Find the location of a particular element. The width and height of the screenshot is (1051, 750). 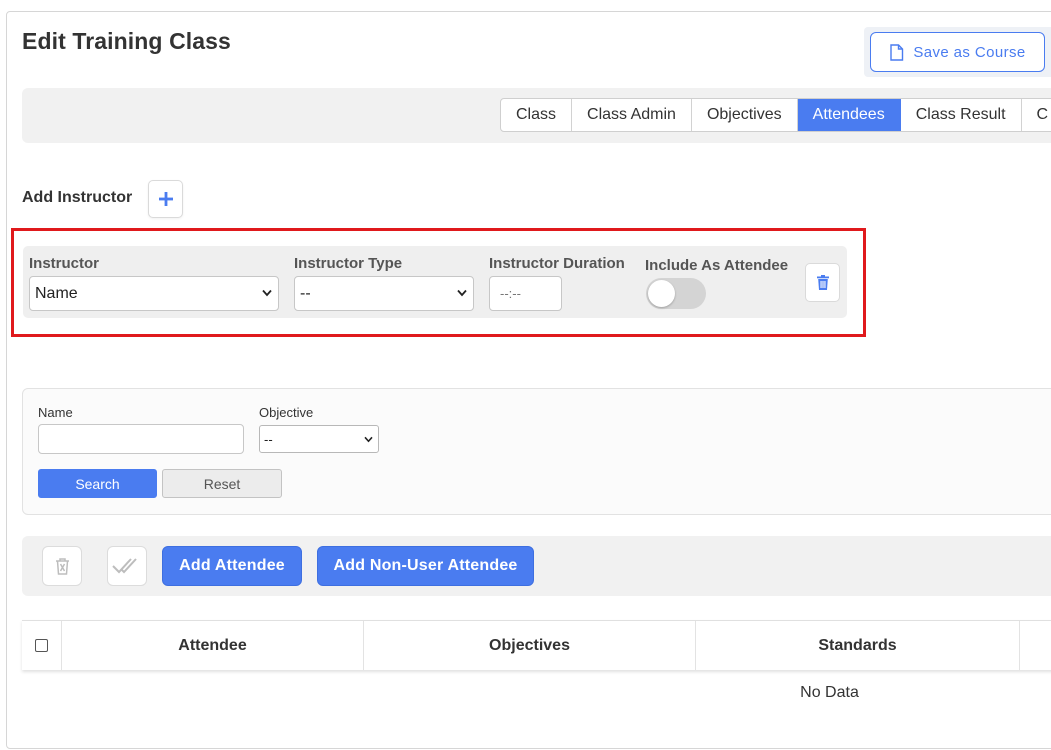

instructor-duration-label: Instructor Duration is located at coordinates (557, 263).